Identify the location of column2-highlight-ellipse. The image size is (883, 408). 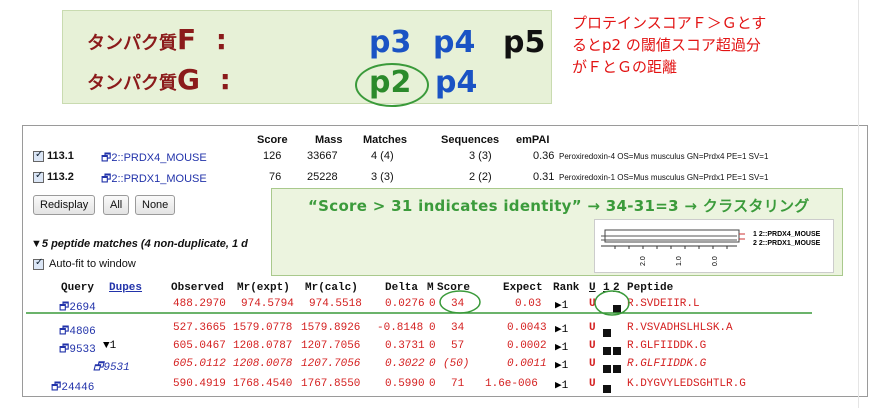
(612, 303).